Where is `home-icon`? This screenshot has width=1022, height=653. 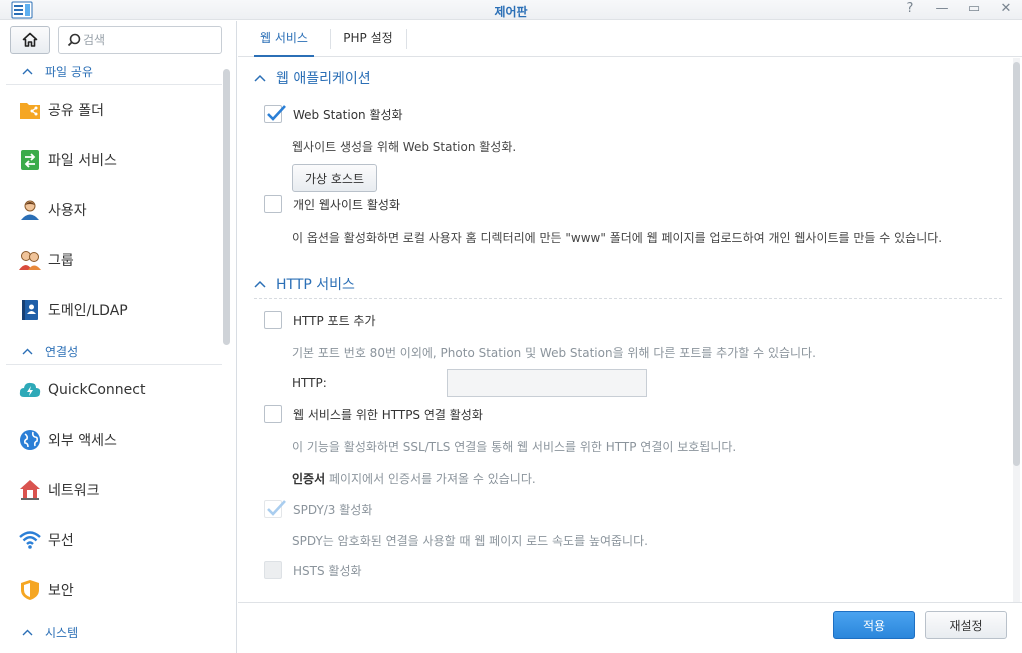
home-icon is located at coordinates (30, 39).